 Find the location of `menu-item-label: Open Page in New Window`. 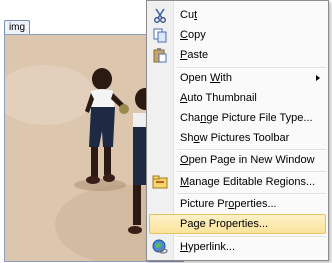

menu-item-label: Open Page in New Window is located at coordinates (247, 160).